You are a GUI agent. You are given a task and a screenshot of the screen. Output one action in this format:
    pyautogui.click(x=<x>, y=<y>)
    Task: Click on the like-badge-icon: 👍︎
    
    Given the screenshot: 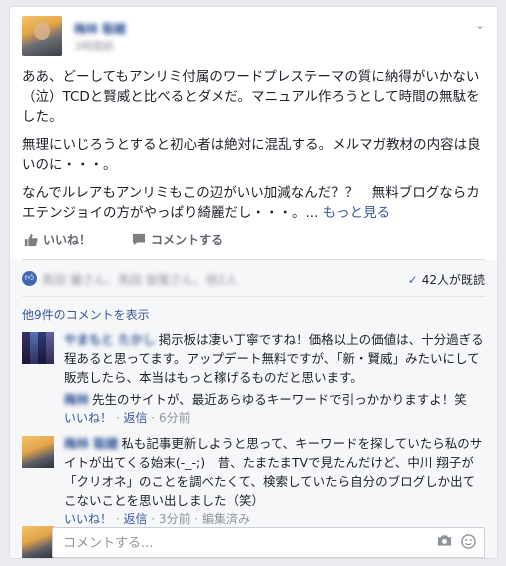 What is the action you would take?
    pyautogui.click(x=29, y=278)
    